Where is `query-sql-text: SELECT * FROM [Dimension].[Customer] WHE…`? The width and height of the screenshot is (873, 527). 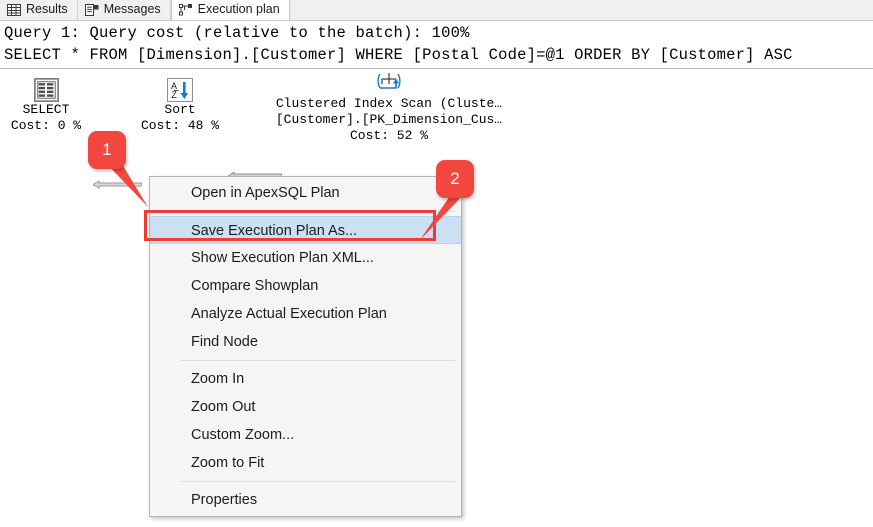 query-sql-text: SELECT * FROM [Dimension].[Customer] WHE… is located at coordinates (398, 55).